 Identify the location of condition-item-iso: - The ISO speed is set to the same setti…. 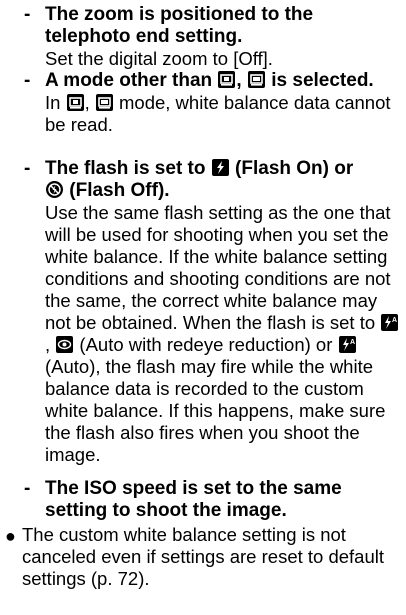
(213, 500).